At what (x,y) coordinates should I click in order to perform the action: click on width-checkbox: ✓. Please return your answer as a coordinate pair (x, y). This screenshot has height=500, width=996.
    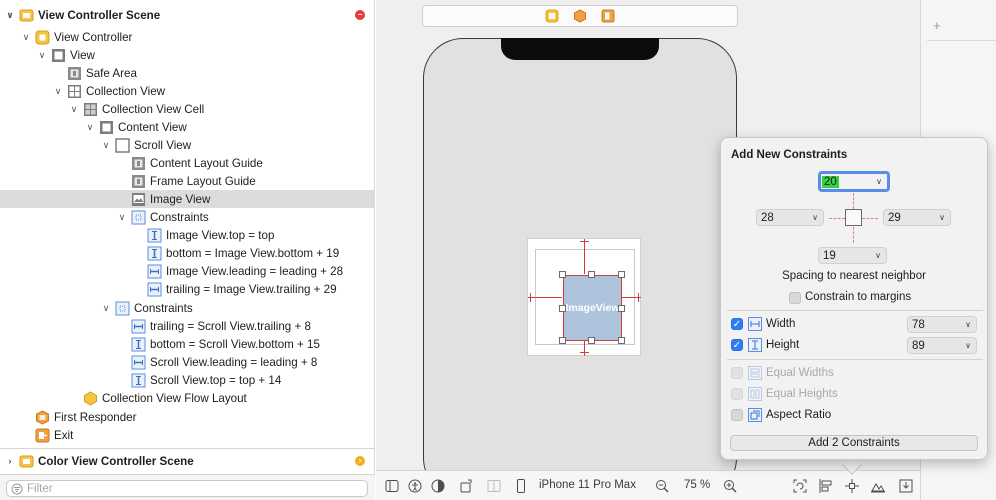
    Looking at the image, I should click on (737, 324).